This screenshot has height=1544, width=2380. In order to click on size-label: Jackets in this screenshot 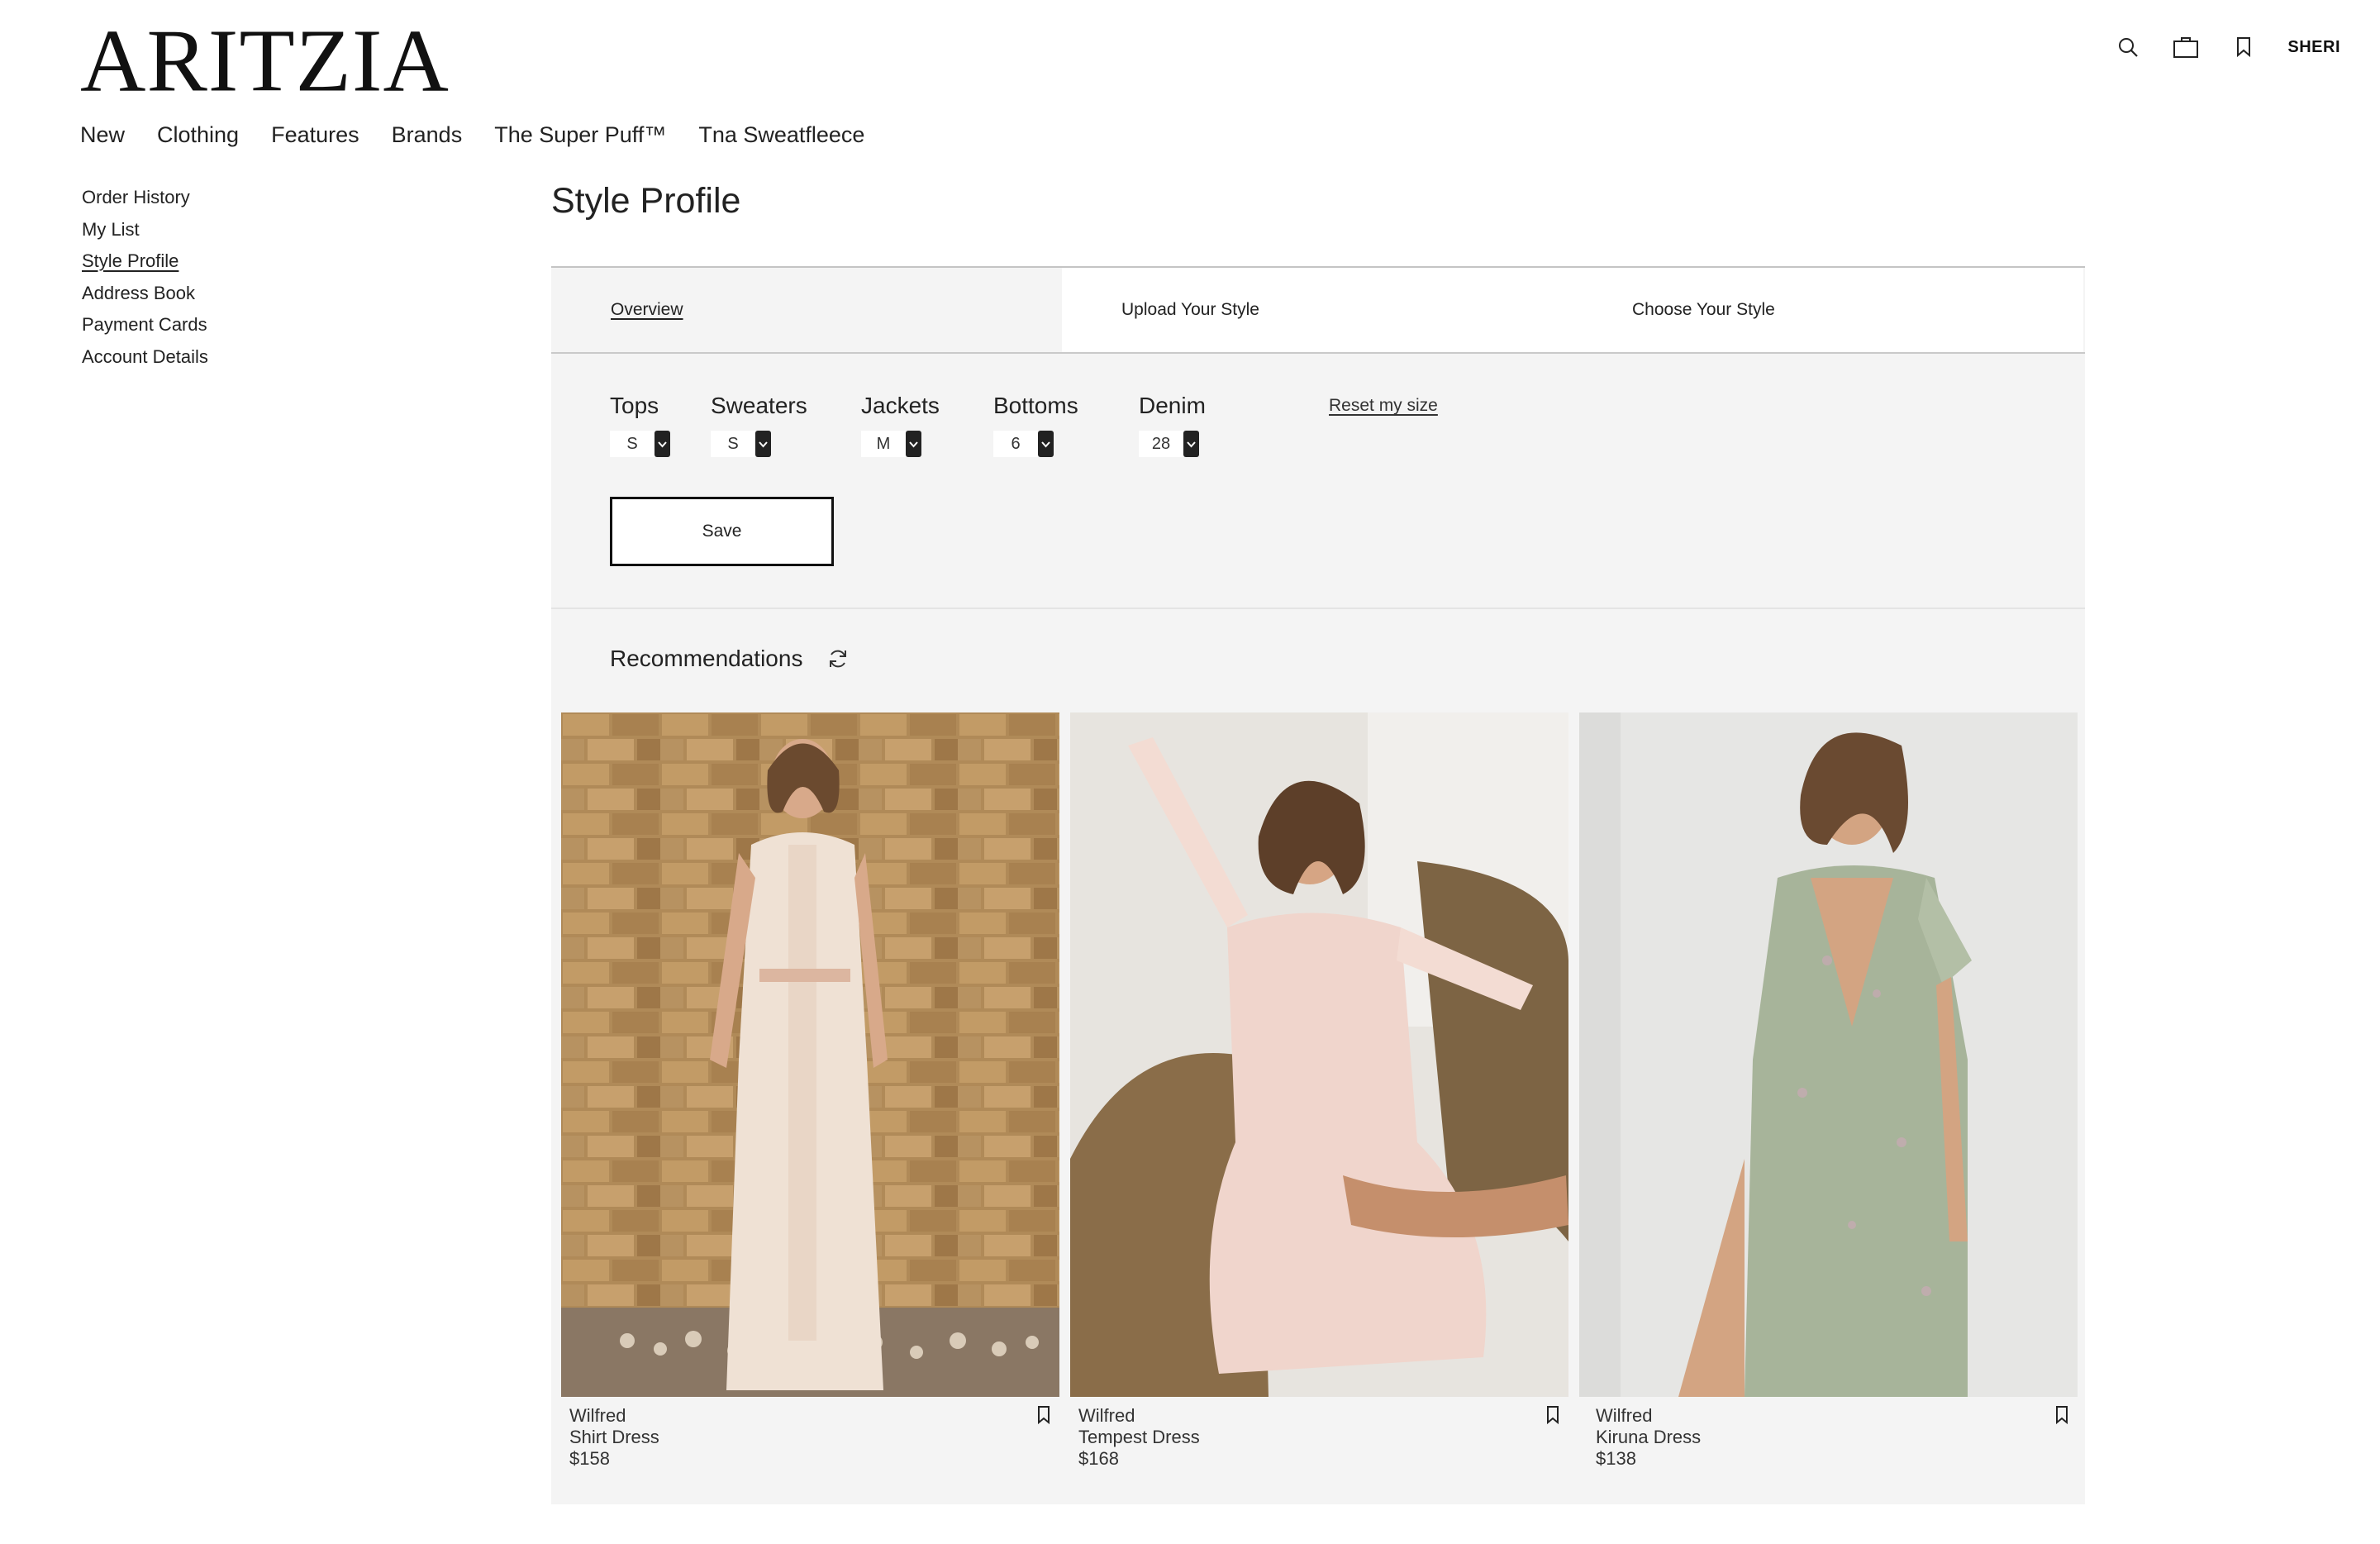, I will do `click(900, 406)`.